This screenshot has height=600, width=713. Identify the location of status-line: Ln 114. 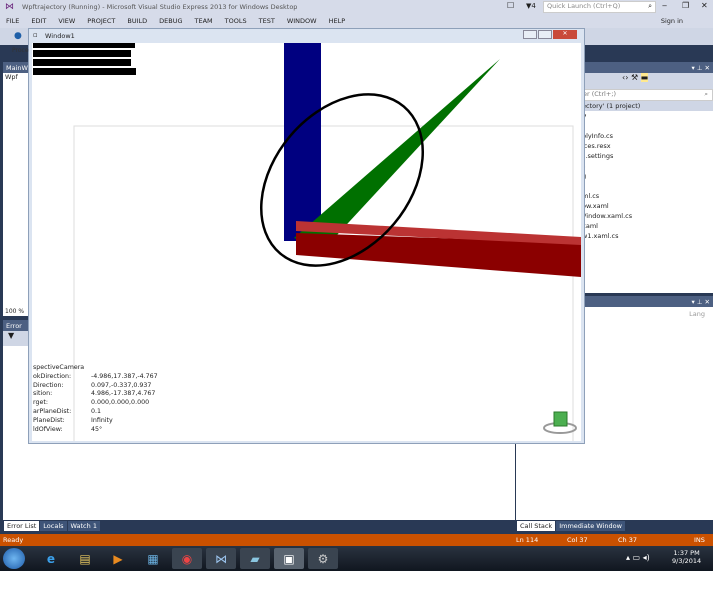
(527, 540).